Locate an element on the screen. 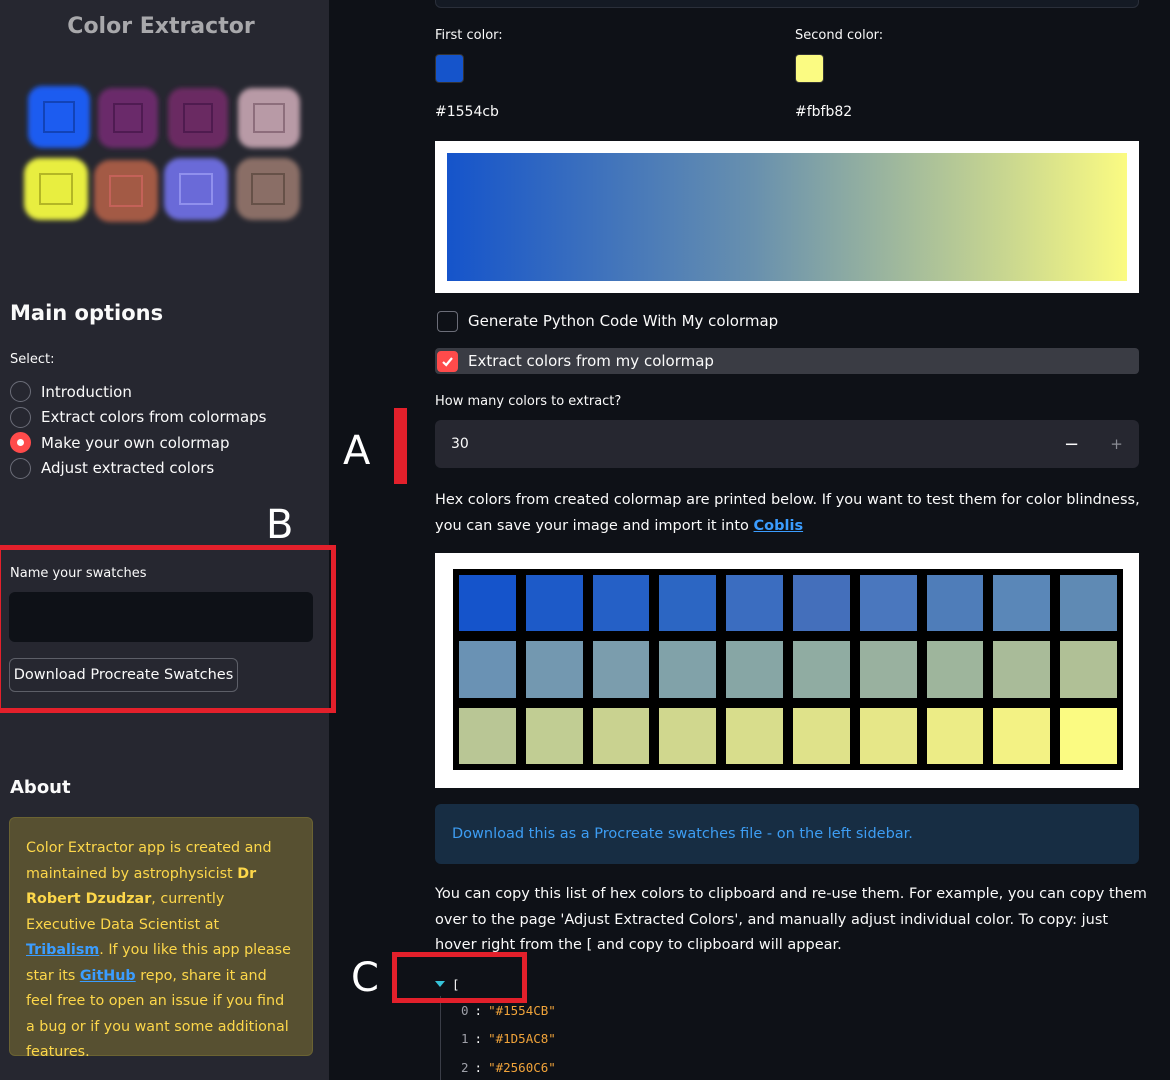 Image resolution: width=1170 pixels, height=1080 pixels. first-color-hex: #1554cb is located at coordinates (467, 112).